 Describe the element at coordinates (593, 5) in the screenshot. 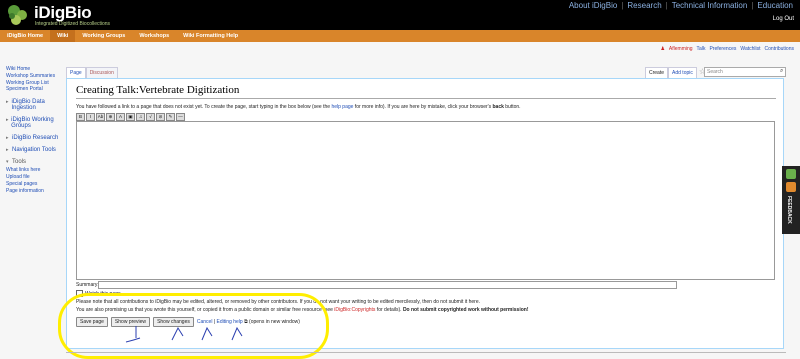

I see `top-link-about: About iDigBio` at that location.